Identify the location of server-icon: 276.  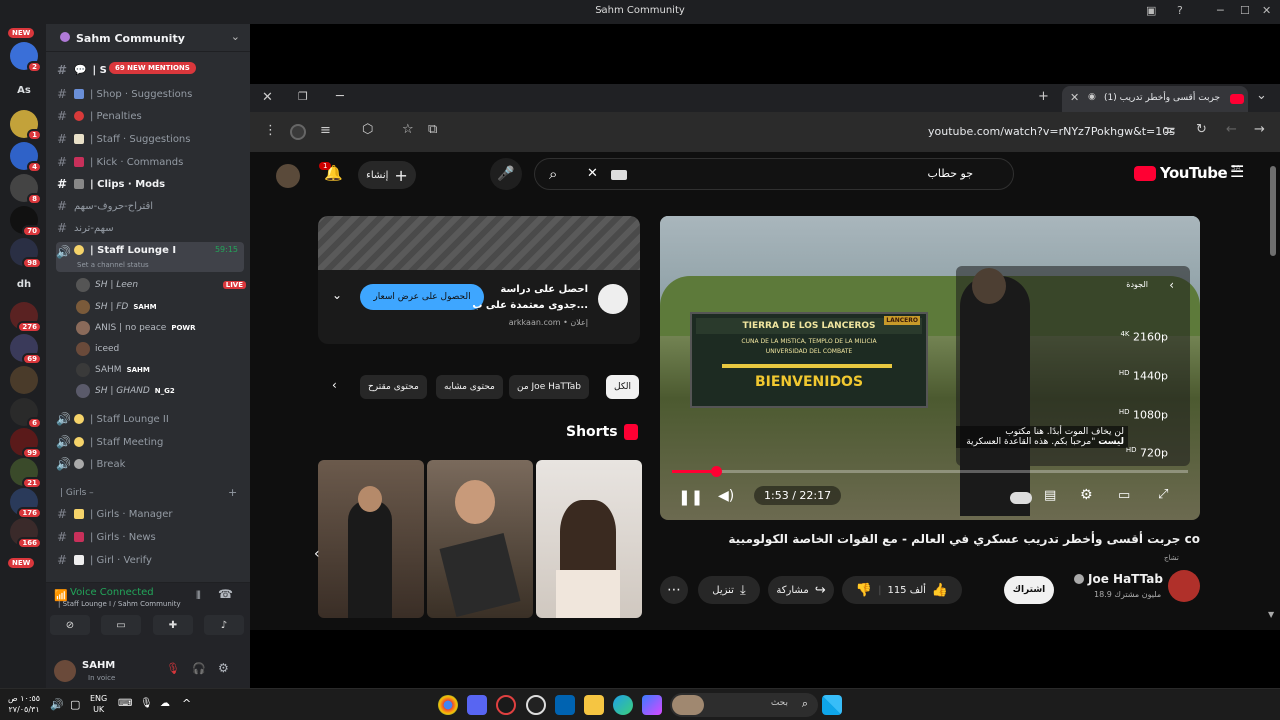
(26, 317).